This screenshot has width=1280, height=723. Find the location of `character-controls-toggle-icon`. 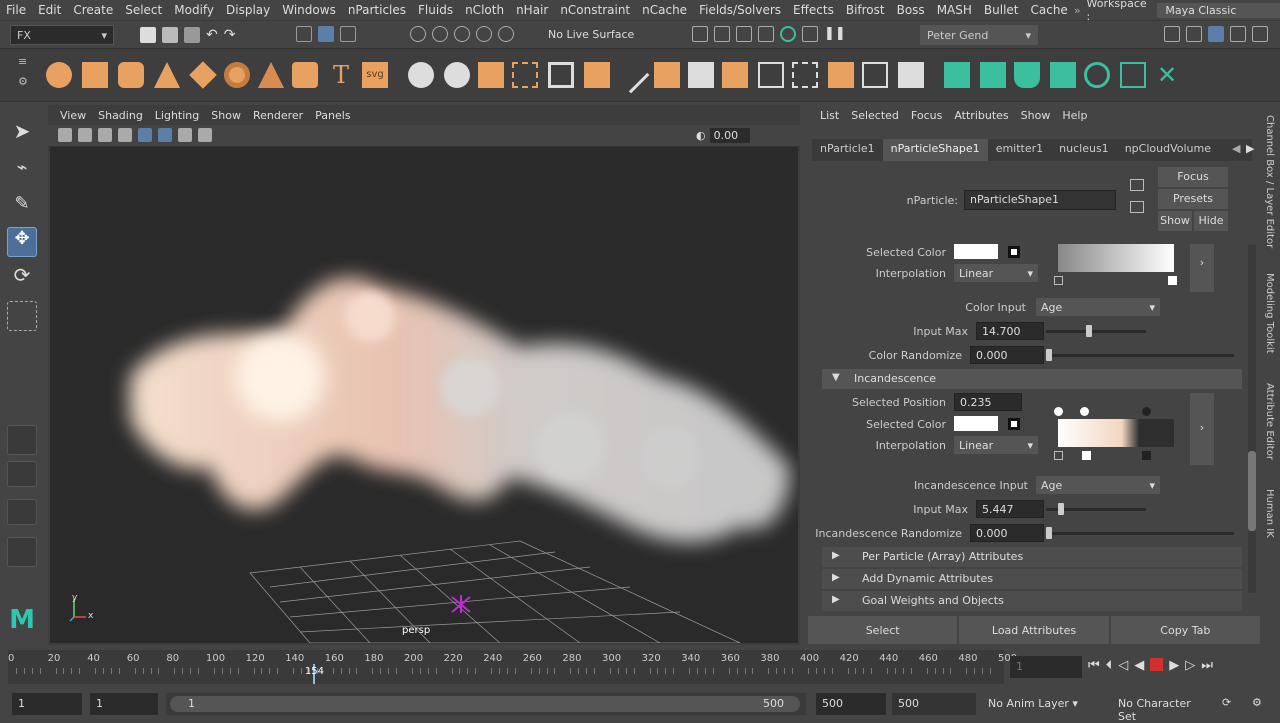

character-controls-toggle-icon is located at coordinates (1194, 34).